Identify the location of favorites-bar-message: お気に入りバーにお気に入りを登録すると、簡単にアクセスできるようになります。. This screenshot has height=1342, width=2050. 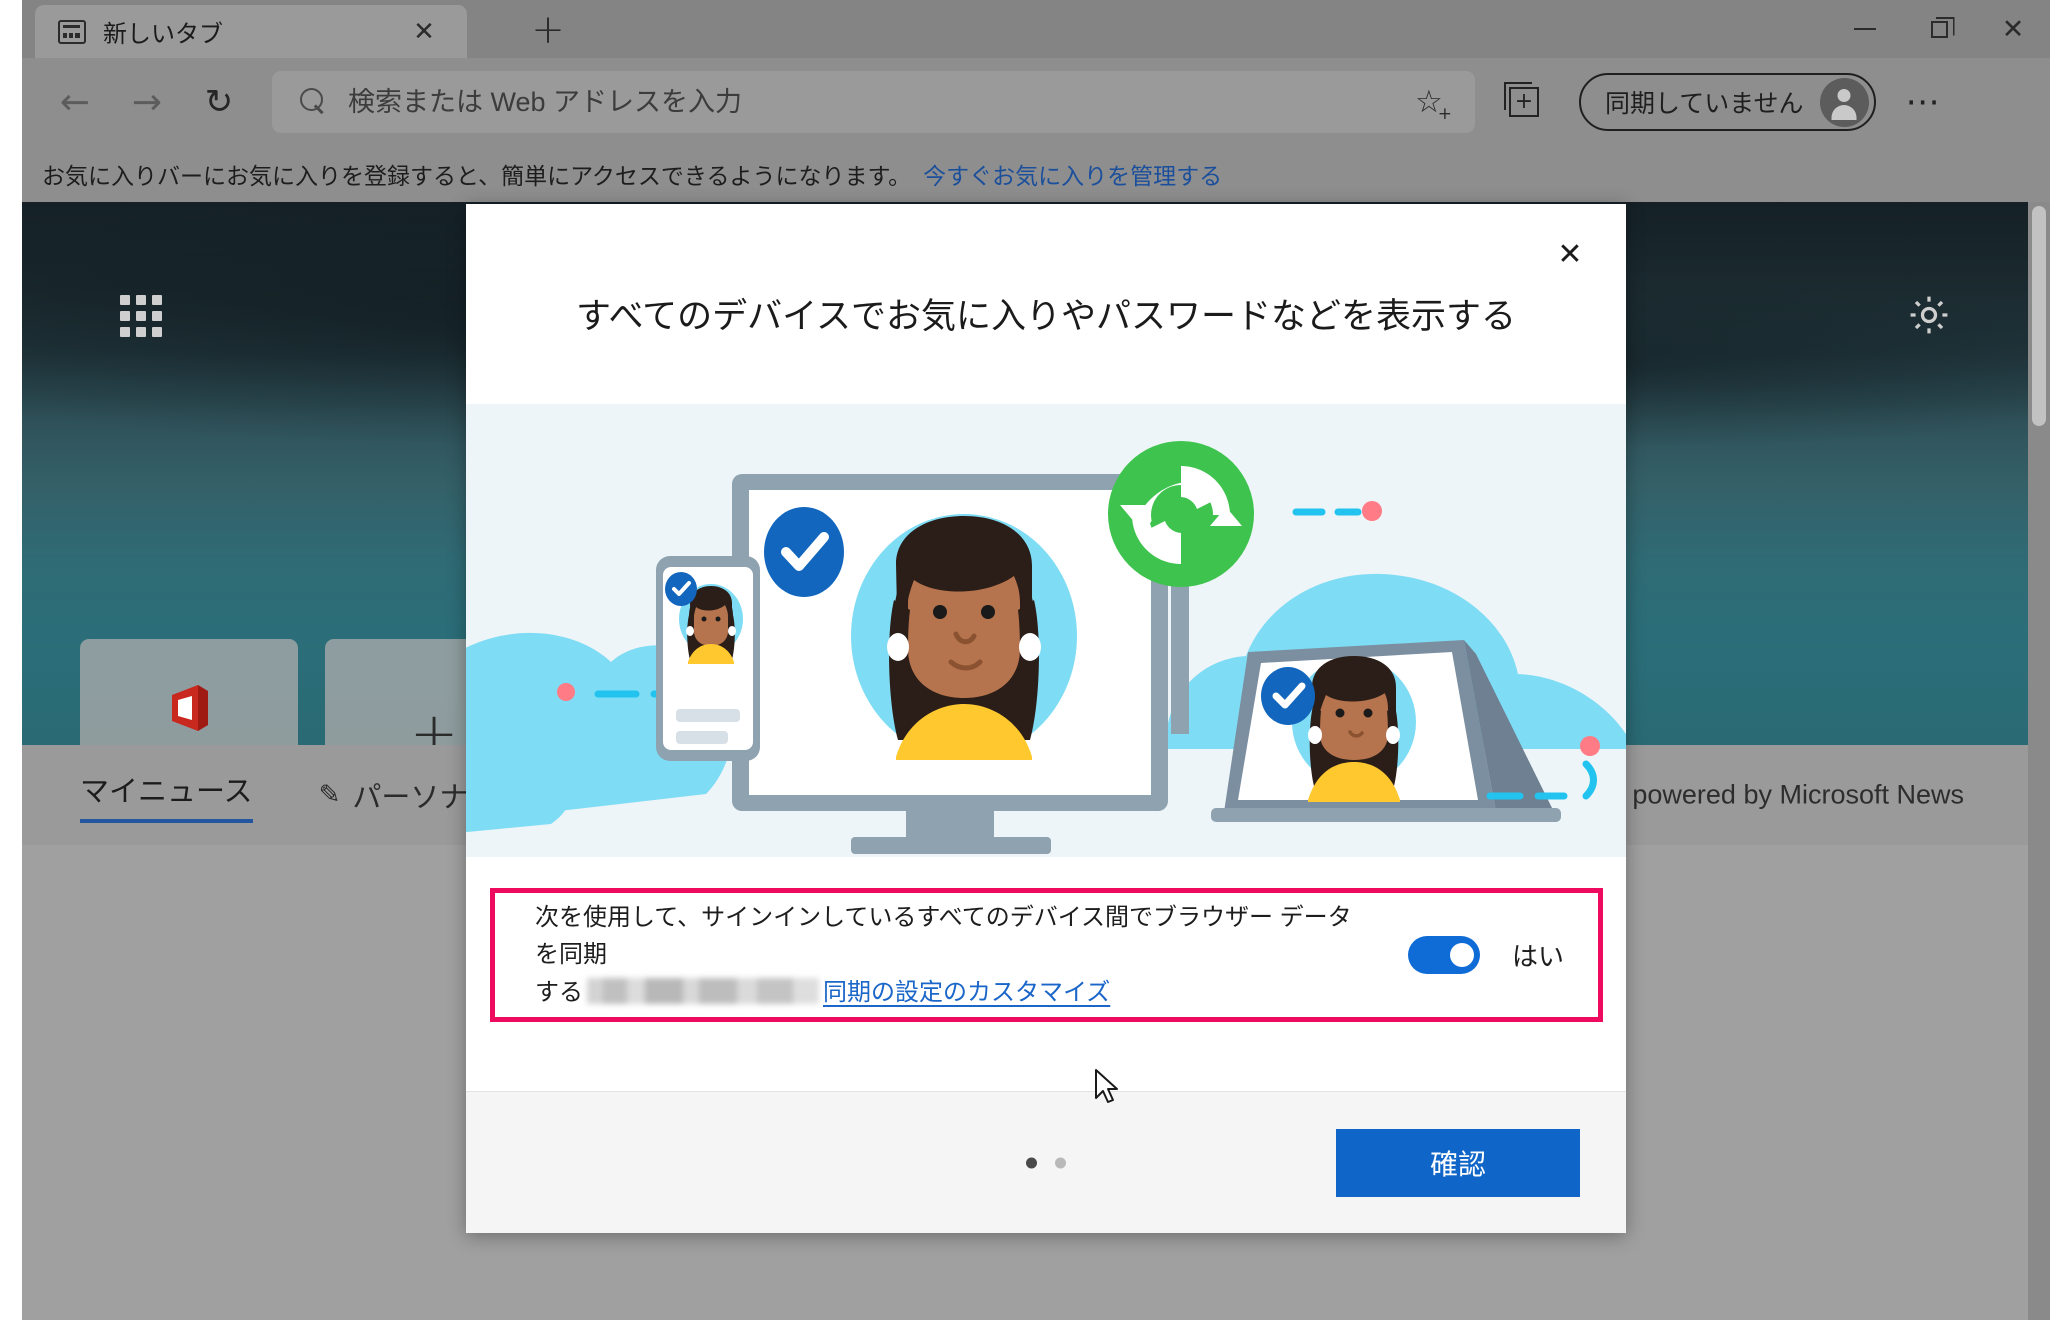
(477, 176).